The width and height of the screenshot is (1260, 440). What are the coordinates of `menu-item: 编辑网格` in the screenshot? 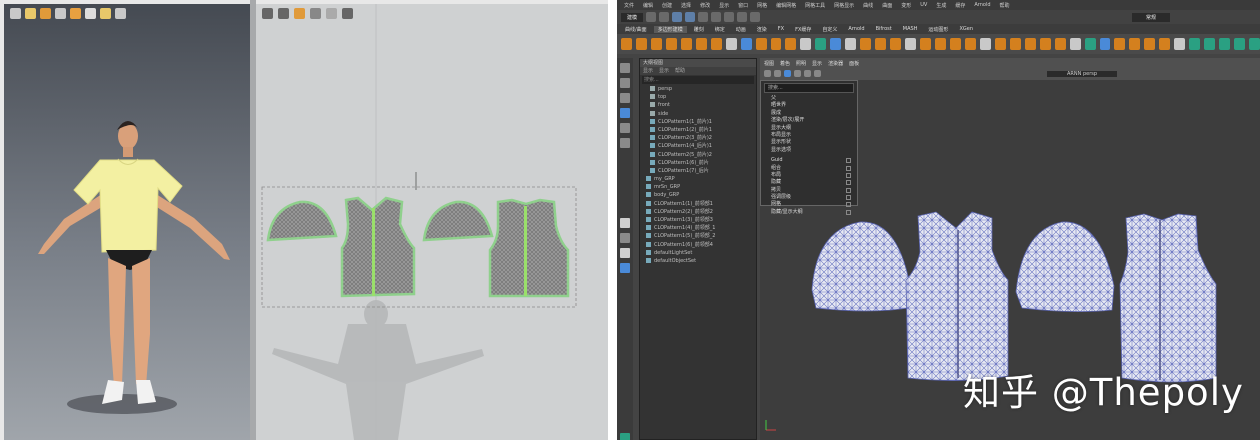 It's located at (786, 5).